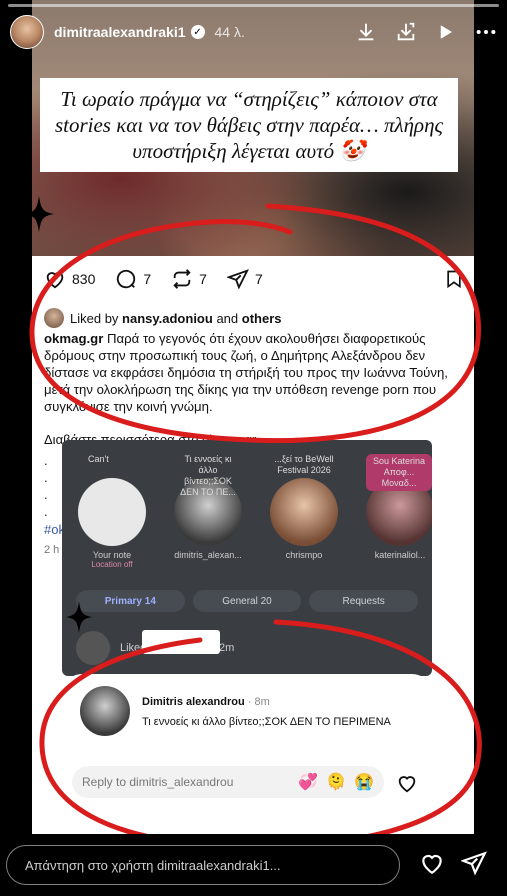 The height and width of the screenshot is (896, 507). Describe the element at coordinates (197, 32) in the screenshot. I see `verified-icon: ✓` at that location.